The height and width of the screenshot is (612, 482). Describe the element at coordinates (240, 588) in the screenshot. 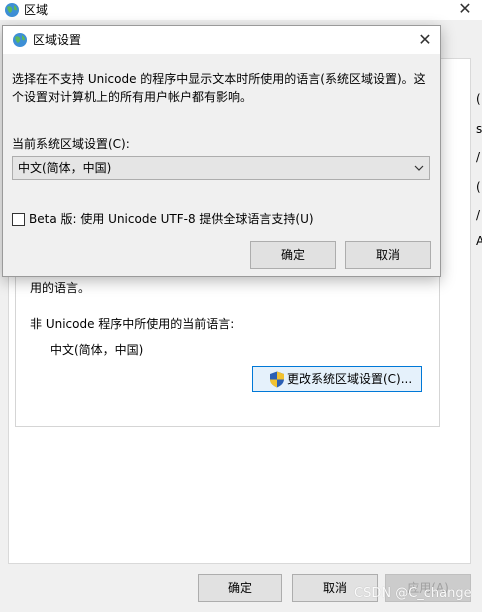

I see `region-ok-button: 确定` at that location.